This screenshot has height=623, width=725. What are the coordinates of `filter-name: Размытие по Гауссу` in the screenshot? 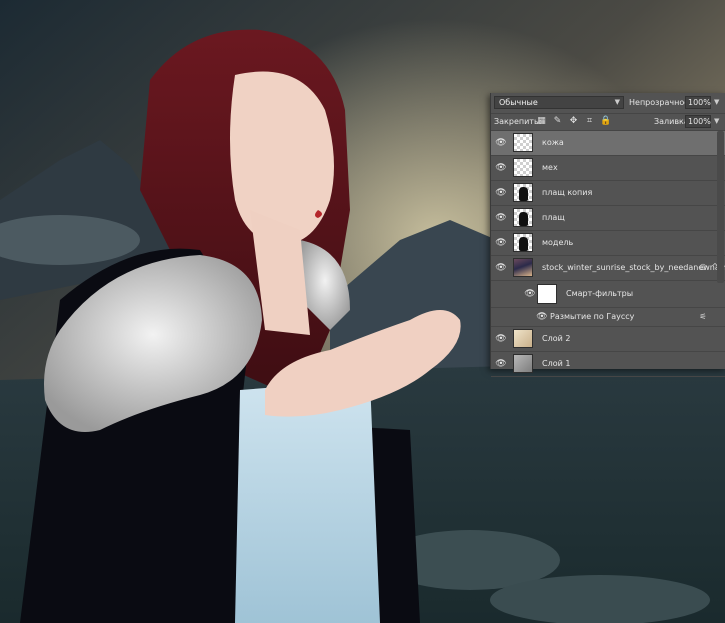 It's located at (592, 316).